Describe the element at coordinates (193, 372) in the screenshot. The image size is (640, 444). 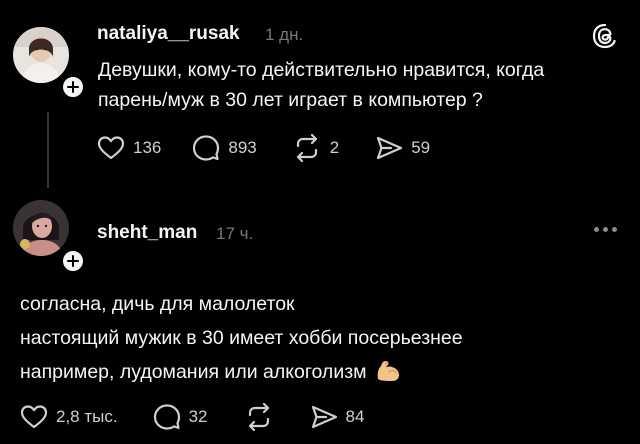
I see `reply-text-line-content: например, лудомания или алкоголизм` at that location.